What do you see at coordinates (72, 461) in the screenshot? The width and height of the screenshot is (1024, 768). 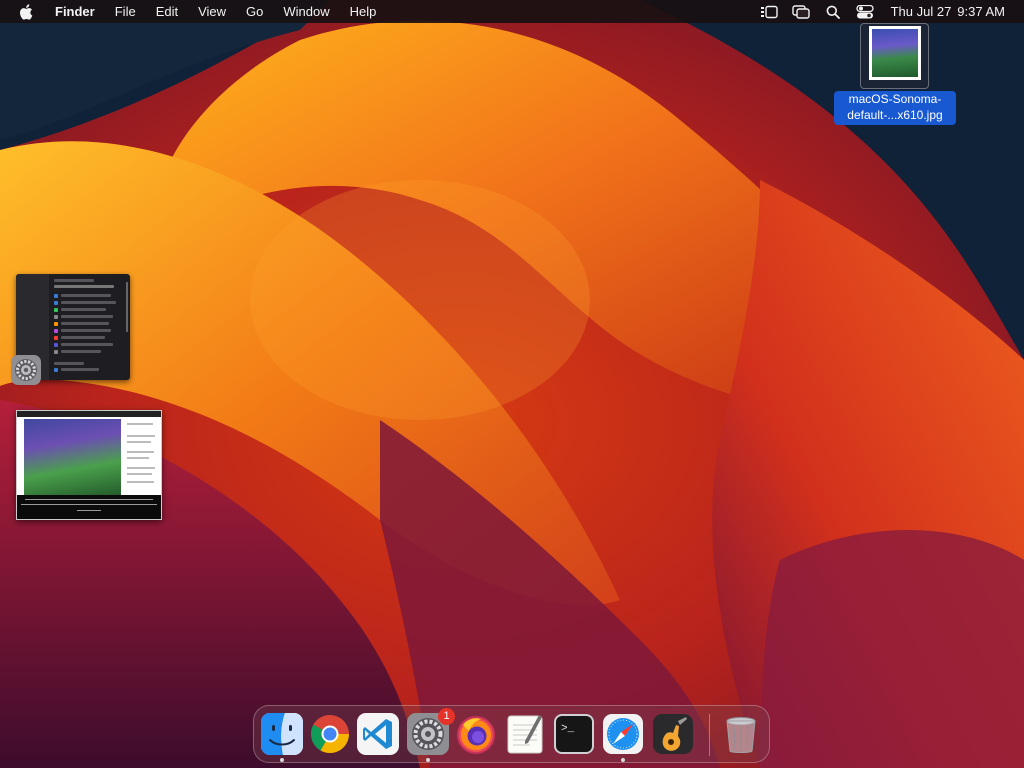 I see `sonoma-image-preview` at bounding box center [72, 461].